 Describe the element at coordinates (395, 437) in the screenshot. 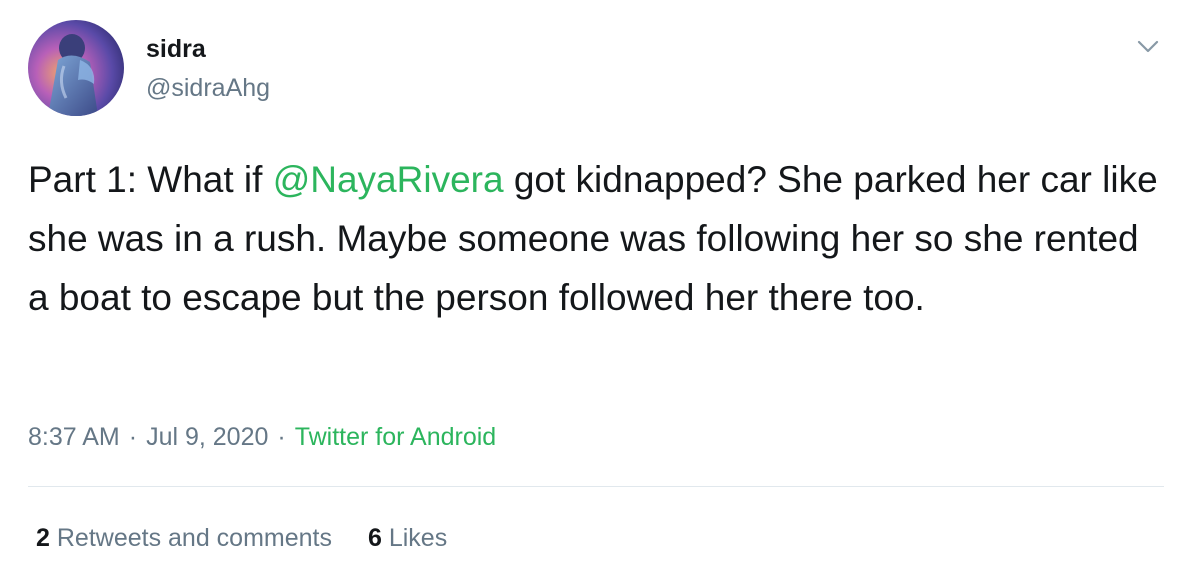

I see `source-link: Twitter for Android` at that location.